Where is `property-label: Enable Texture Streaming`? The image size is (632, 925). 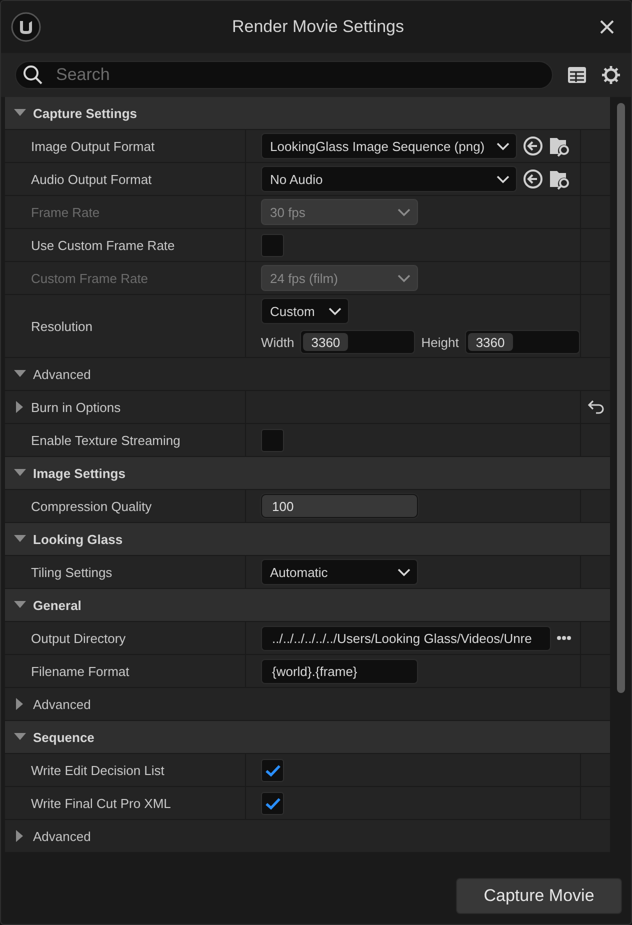 property-label: Enable Texture Streaming is located at coordinates (105, 440).